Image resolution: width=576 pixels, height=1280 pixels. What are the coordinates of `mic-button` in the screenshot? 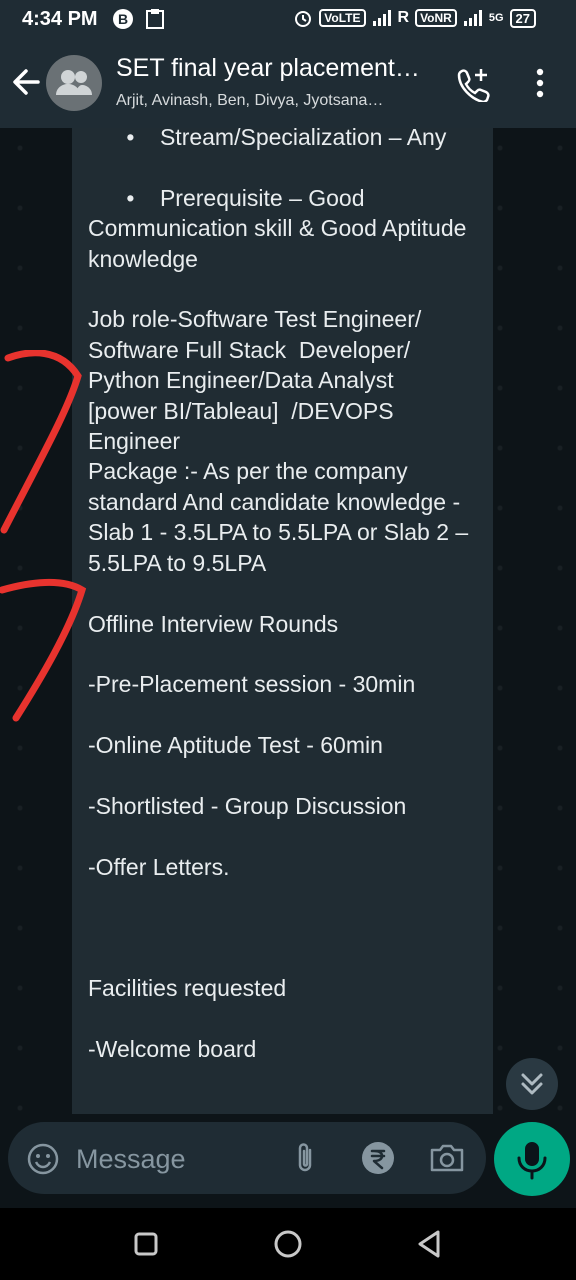 It's located at (532, 1159).